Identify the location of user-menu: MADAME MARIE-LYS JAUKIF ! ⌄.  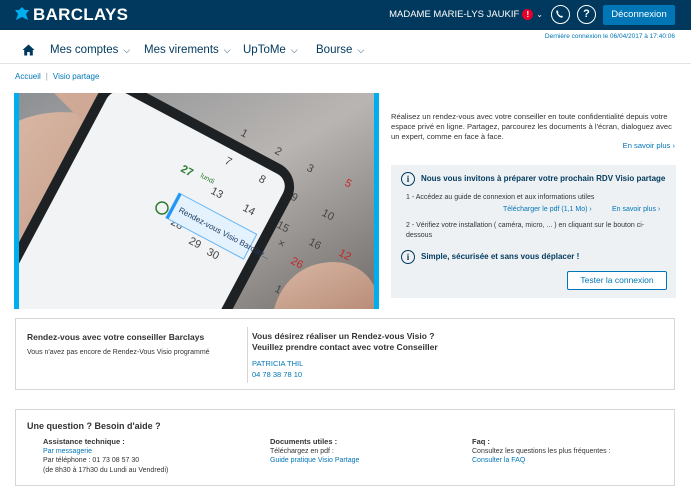
(466, 14).